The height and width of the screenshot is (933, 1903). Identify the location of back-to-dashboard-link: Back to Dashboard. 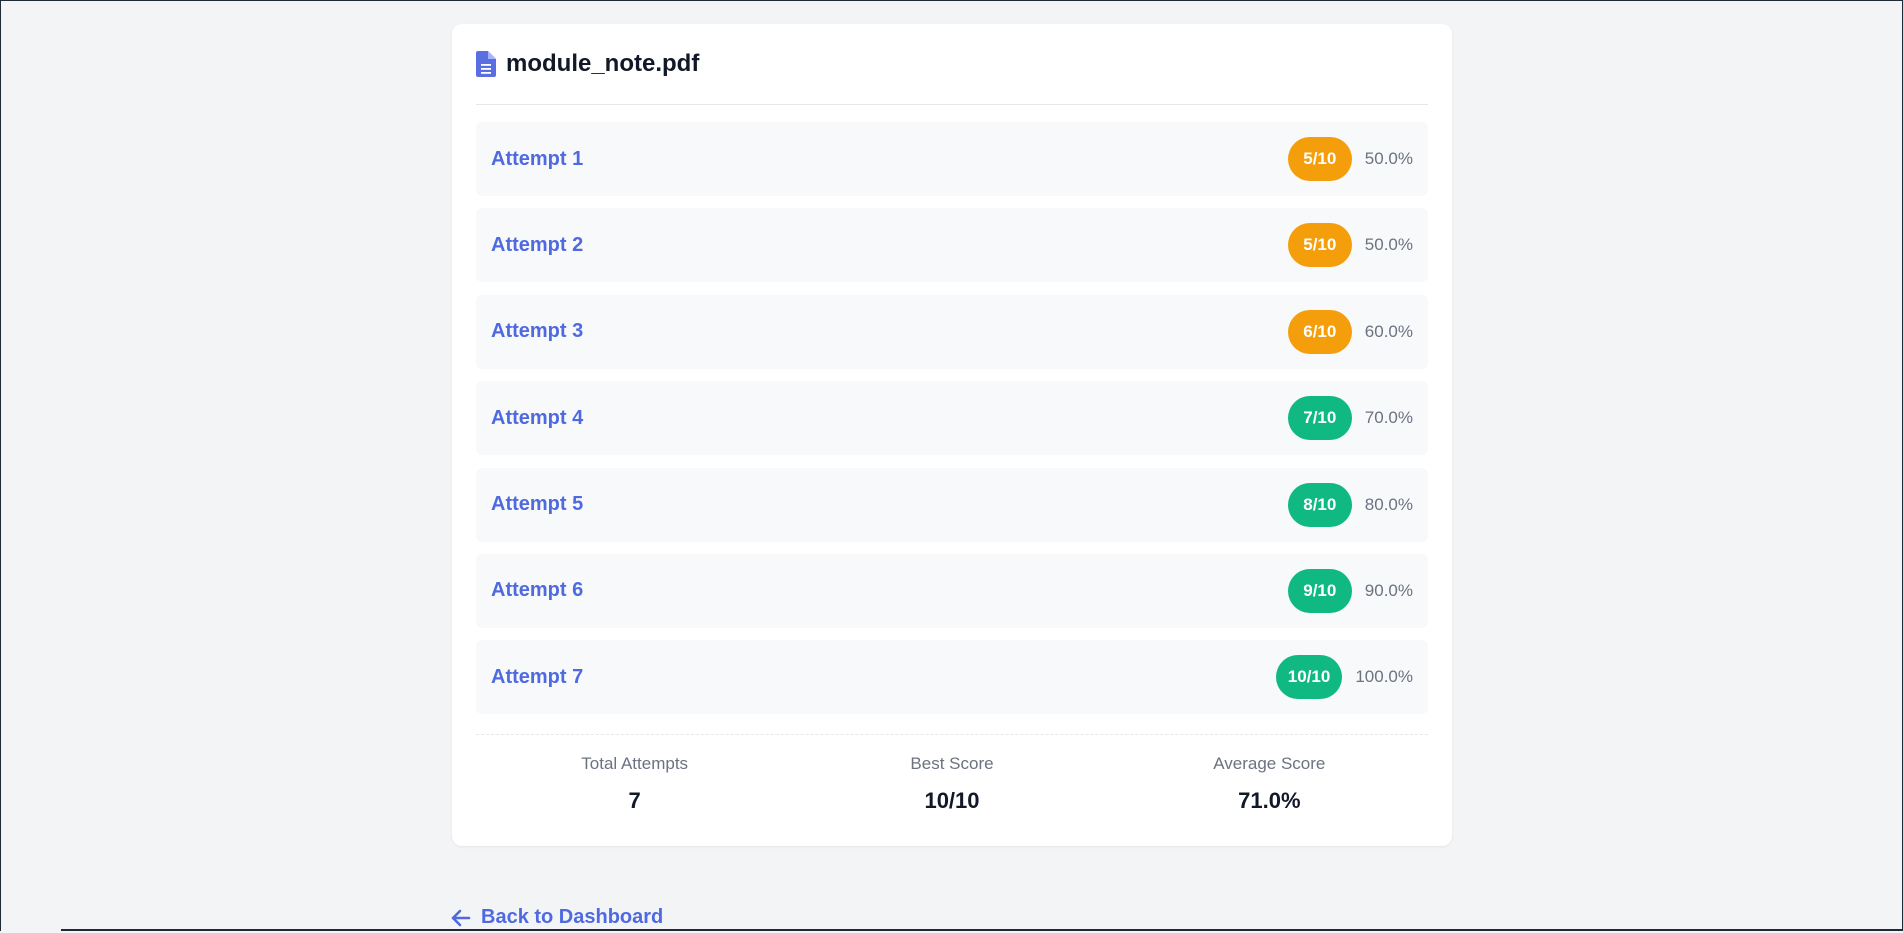
(557, 917).